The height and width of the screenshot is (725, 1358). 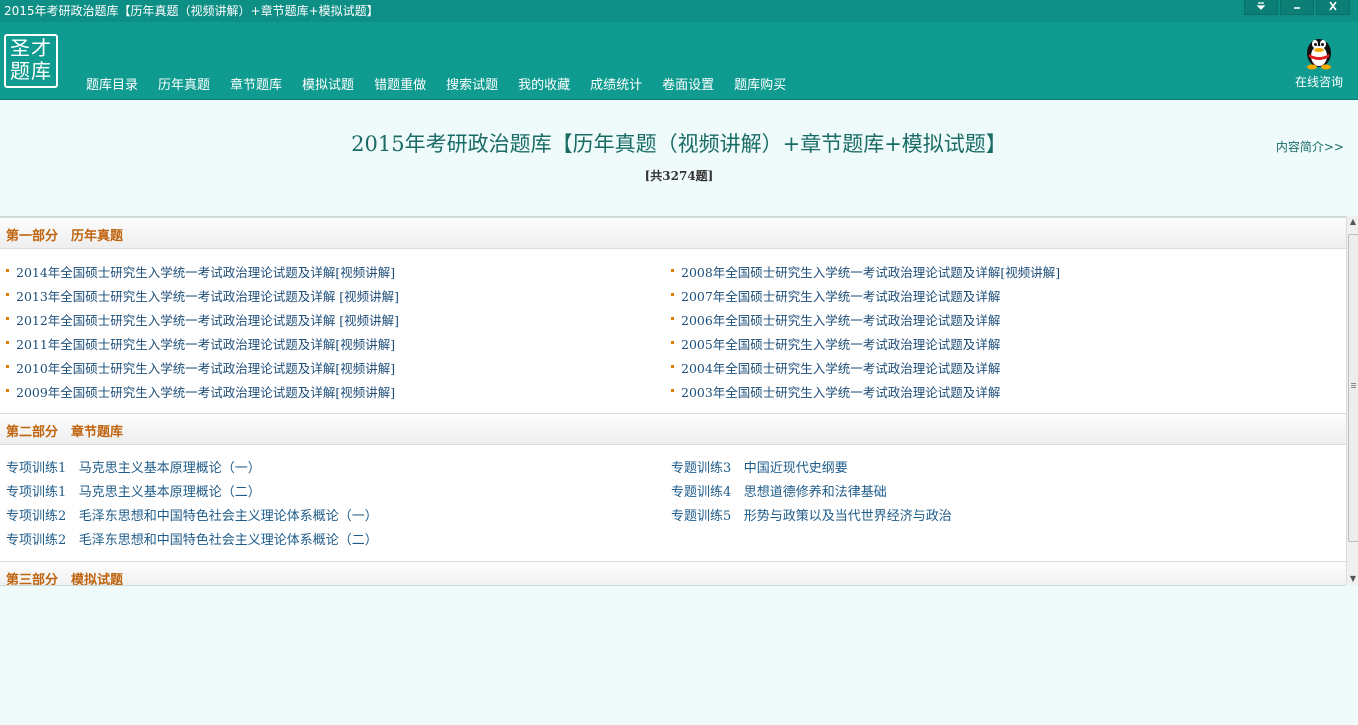 I want to click on chapter-link: 专项训练2 毛泽东思想和中国特色社会主义理论体系概论（一）, so click(x=192, y=514).